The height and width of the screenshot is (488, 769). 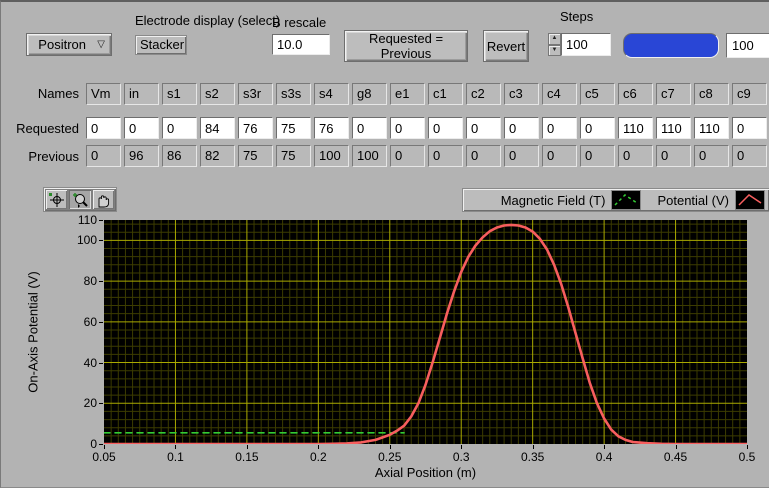 What do you see at coordinates (673, 128) in the screenshot?
I see `requested-input-c7` at bounding box center [673, 128].